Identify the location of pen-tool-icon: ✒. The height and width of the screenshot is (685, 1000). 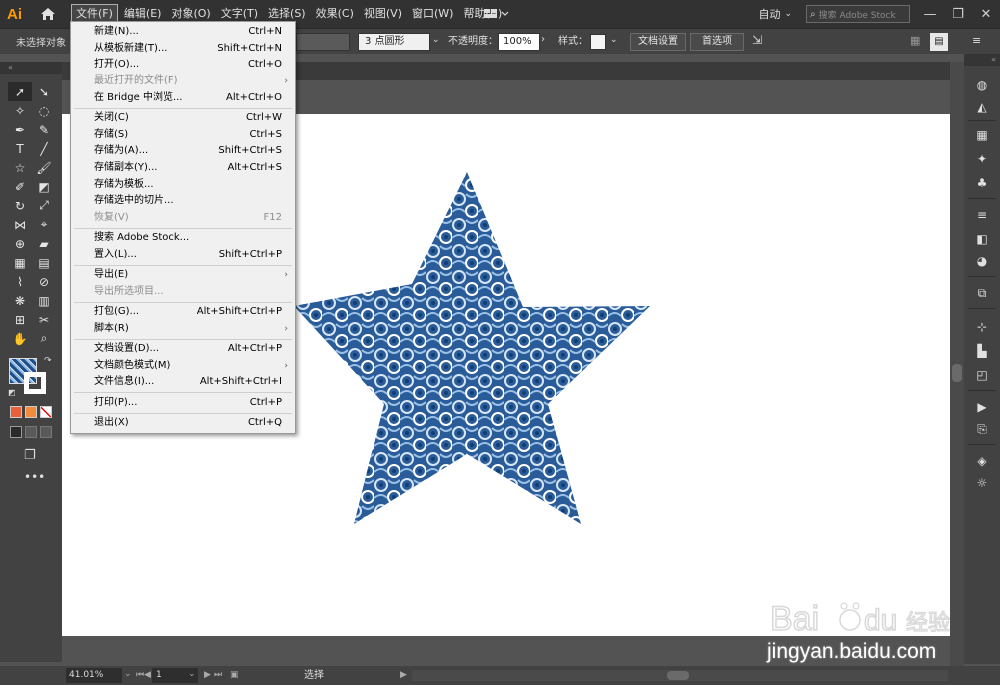
(20, 129).